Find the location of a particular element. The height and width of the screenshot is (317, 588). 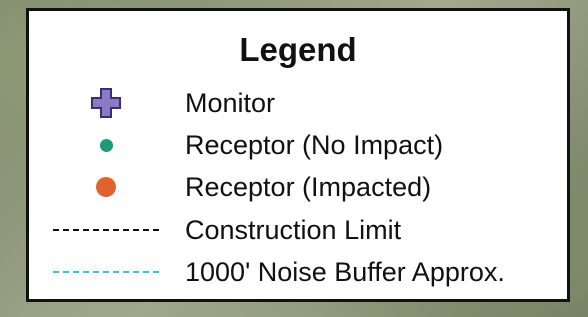

monitor-cross-icon is located at coordinates (106, 103).